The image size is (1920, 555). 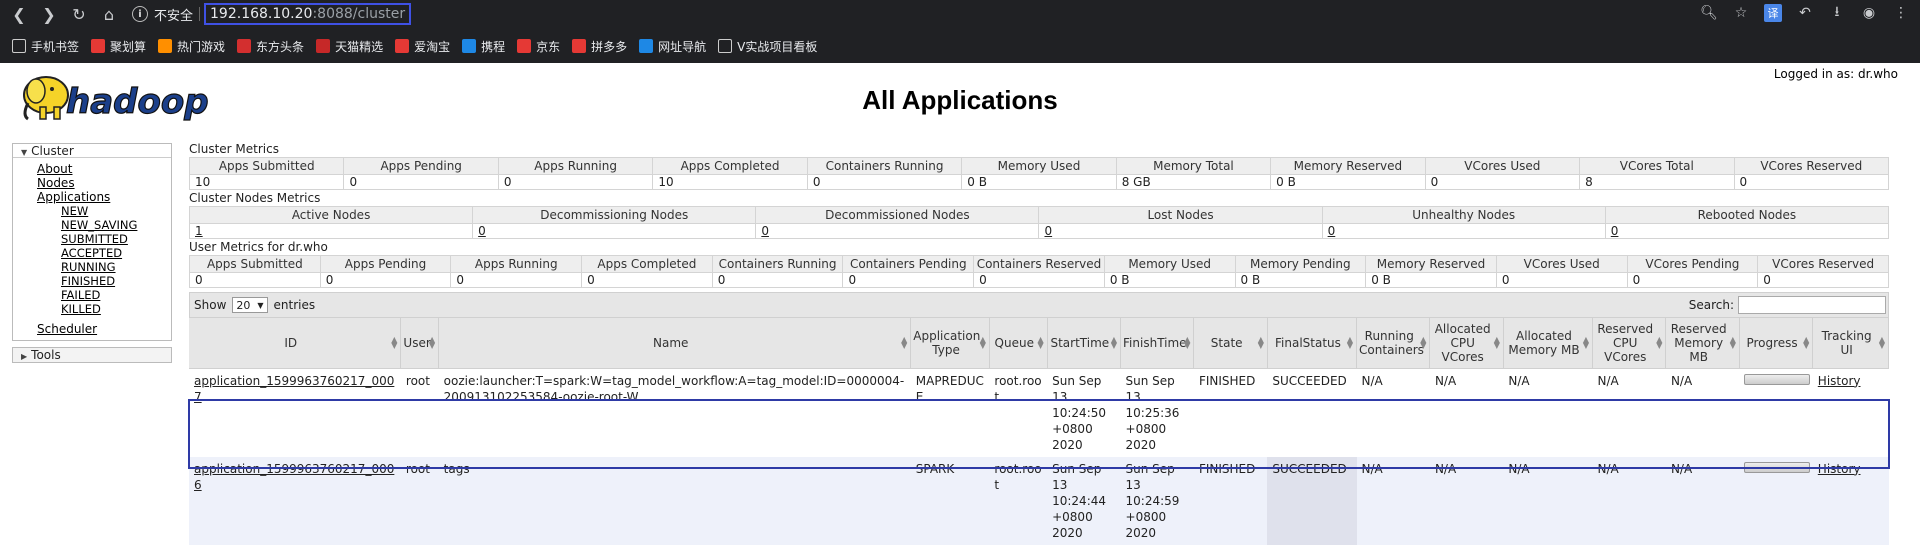 What do you see at coordinates (1308, 342) in the screenshot?
I see `column-header-label: FinalStatus` at bounding box center [1308, 342].